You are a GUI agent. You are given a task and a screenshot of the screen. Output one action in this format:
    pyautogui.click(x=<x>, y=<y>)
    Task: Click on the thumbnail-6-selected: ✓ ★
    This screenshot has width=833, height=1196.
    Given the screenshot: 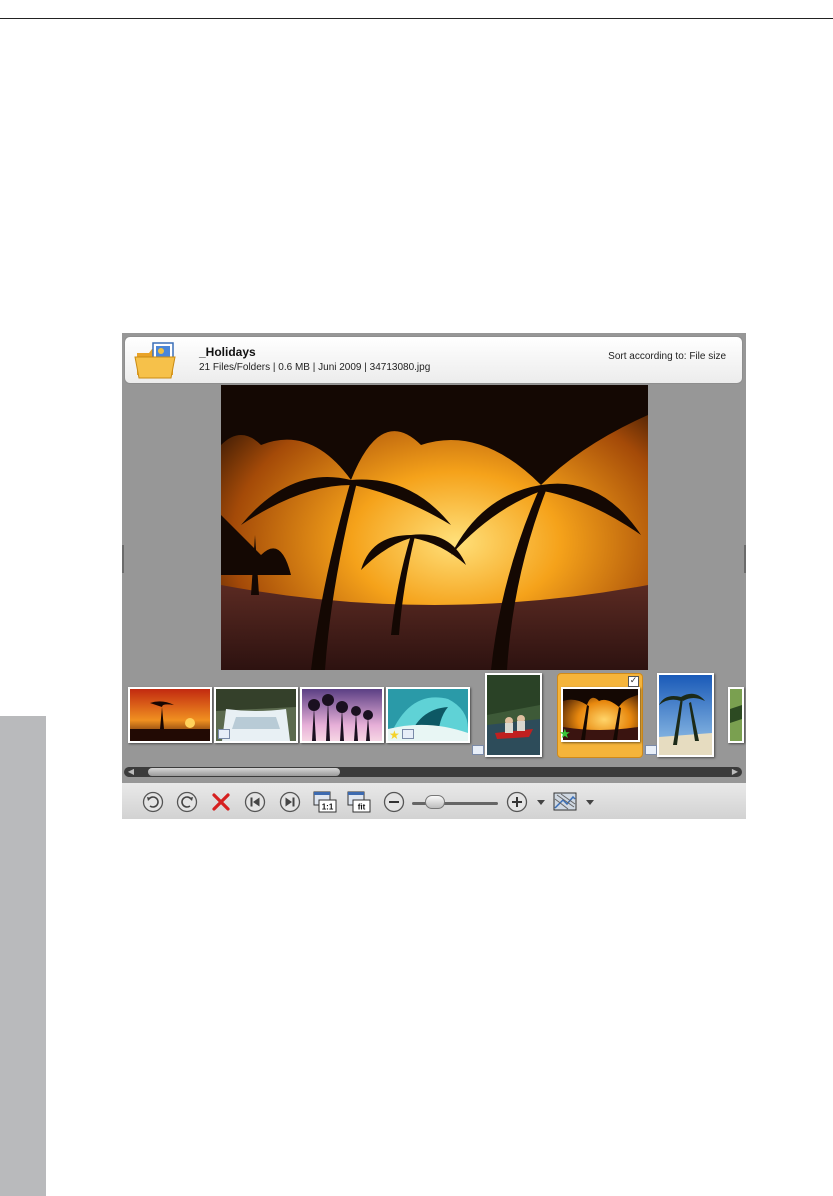 What is the action you would take?
    pyautogui.click(x=600, y=715)
    